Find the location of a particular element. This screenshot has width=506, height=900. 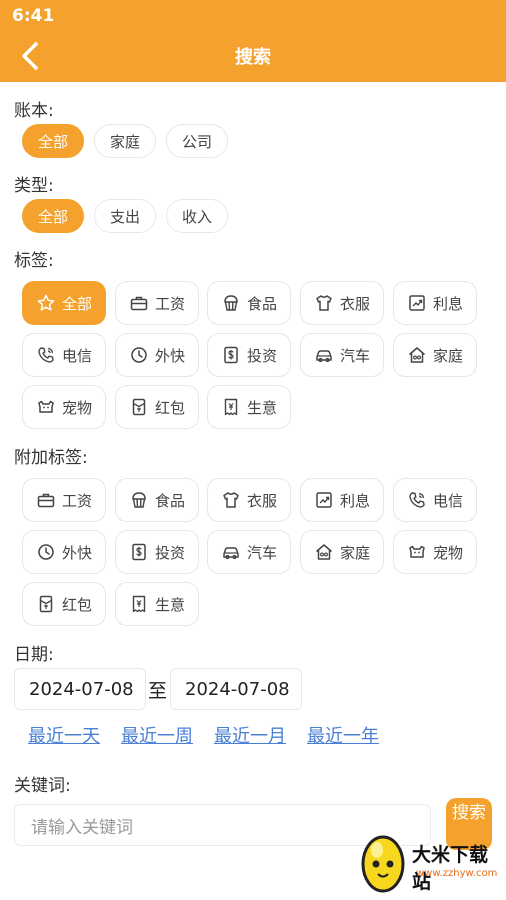

page-title: 搜索 is located at coordinates (253, 57).